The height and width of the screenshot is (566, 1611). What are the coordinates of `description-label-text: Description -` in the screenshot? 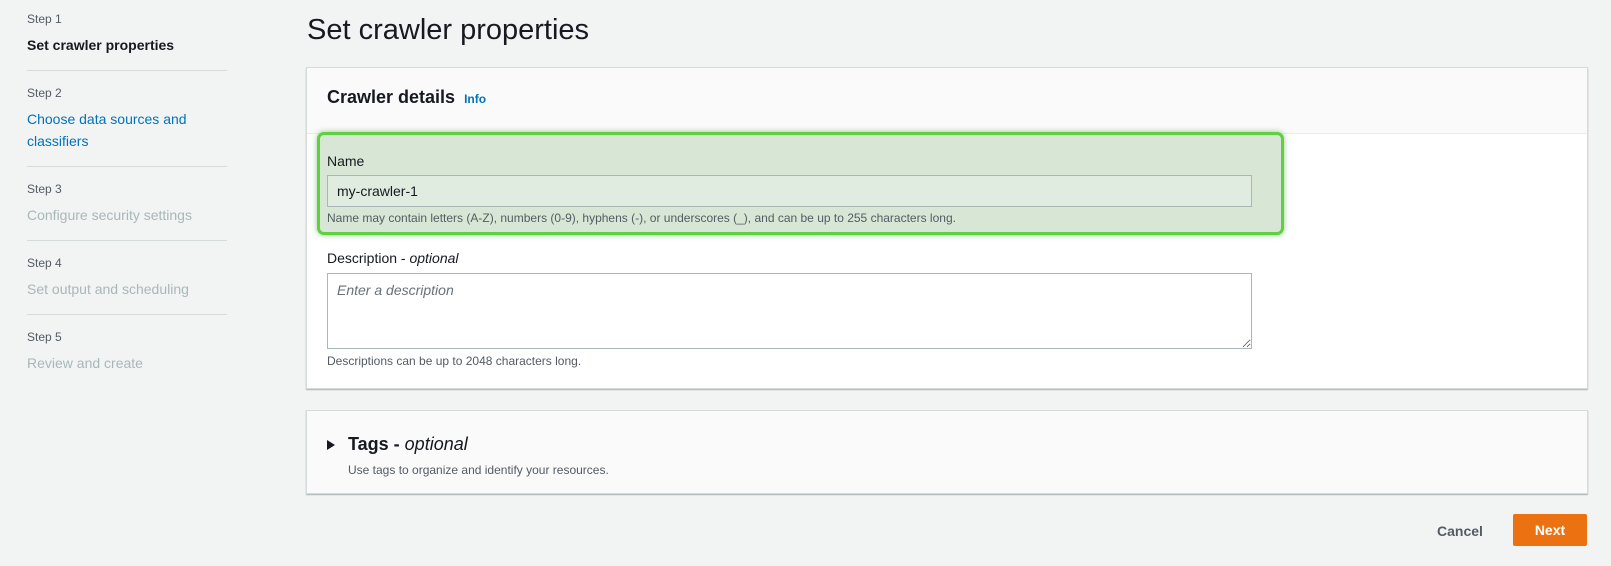 It's located at (368, 258).